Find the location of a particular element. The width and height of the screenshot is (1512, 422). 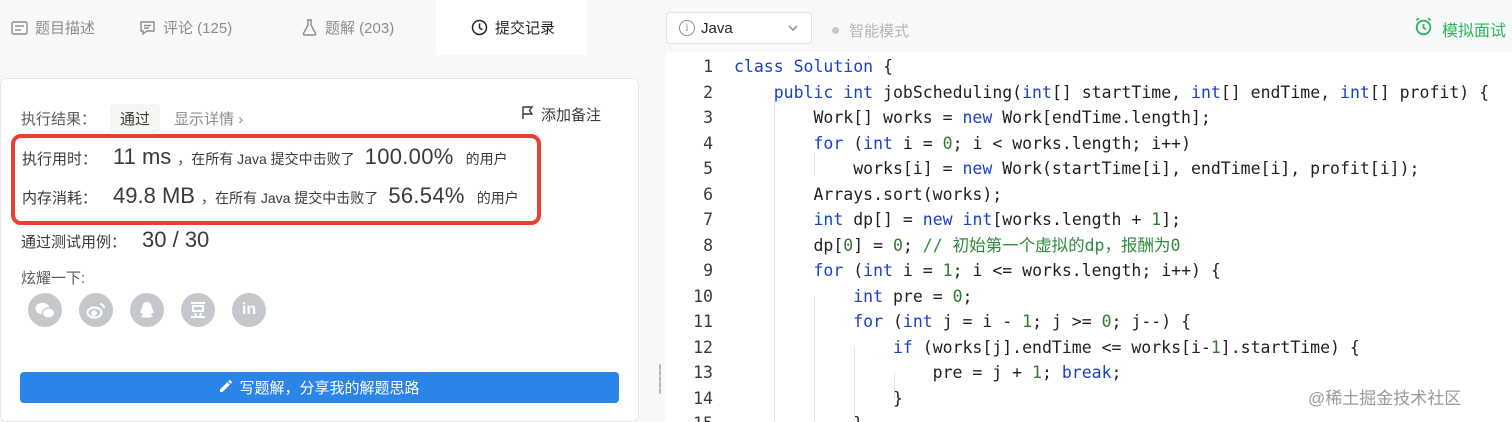

memory-percent: 56.54% is located at coordinates (426, 195).